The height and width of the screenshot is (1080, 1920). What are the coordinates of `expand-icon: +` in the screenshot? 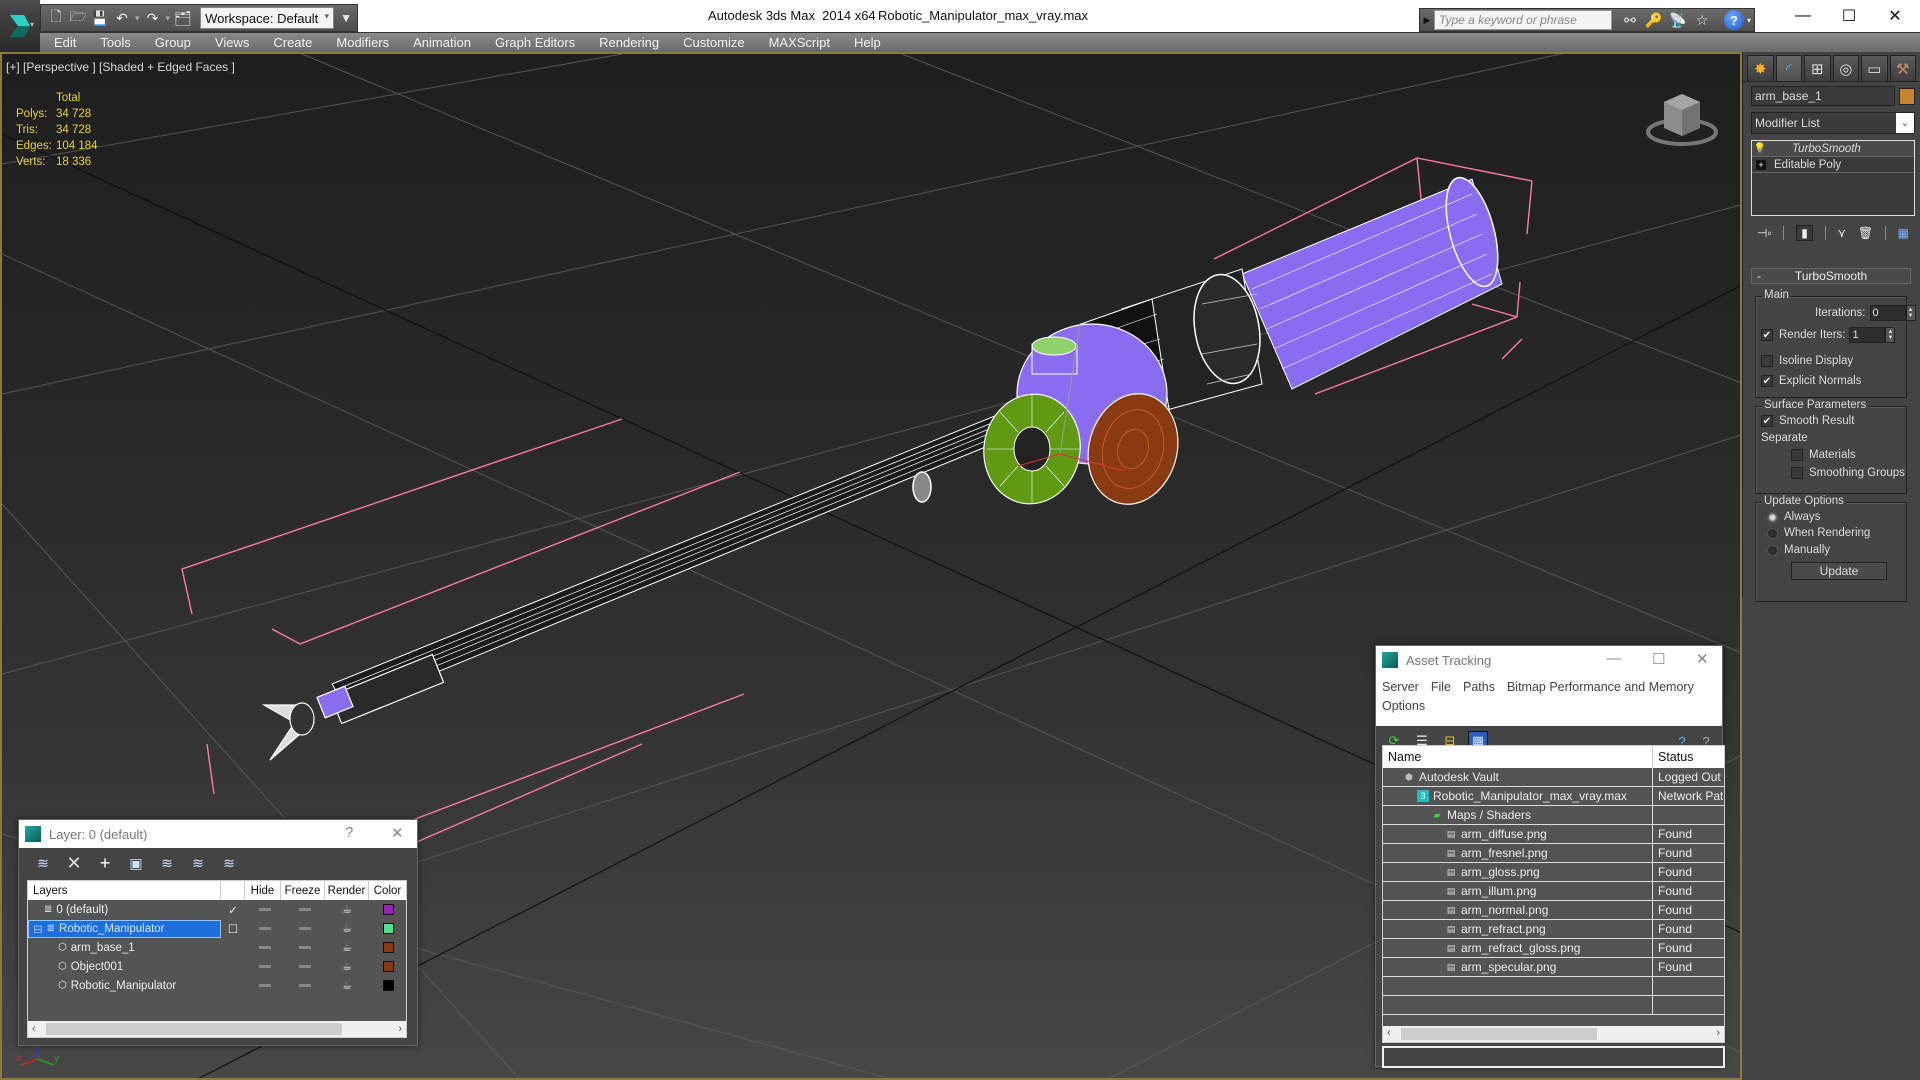 It's located at (1761, 164).